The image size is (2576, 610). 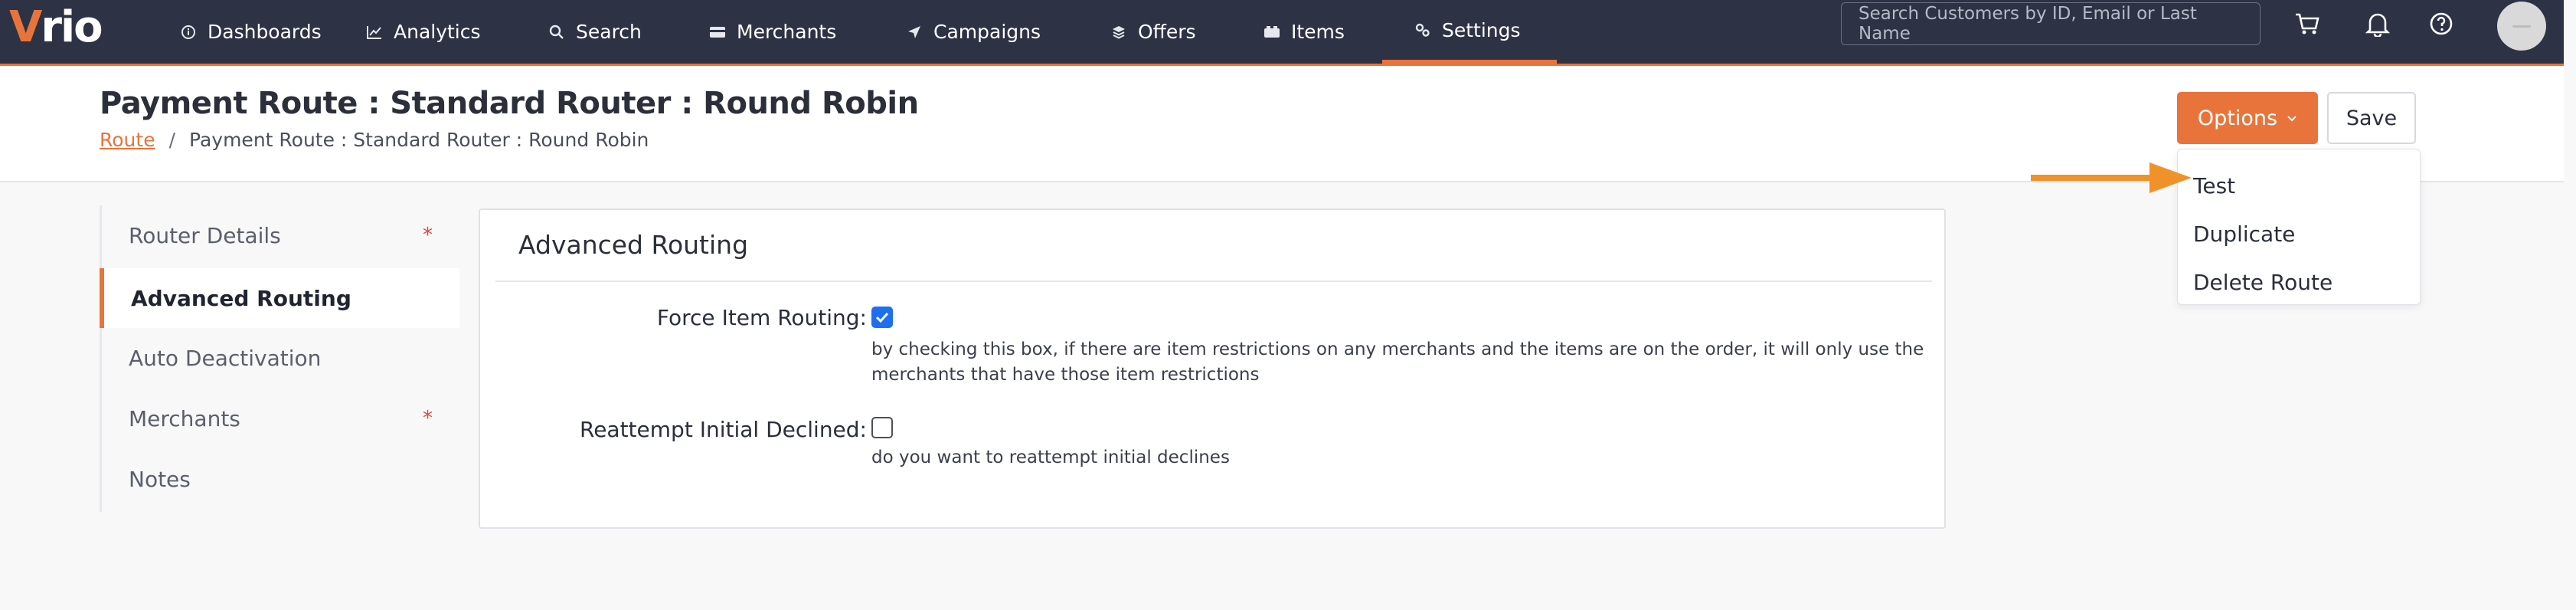 I want to click on side-item-label: Merchants, so click(x=184, y=418).